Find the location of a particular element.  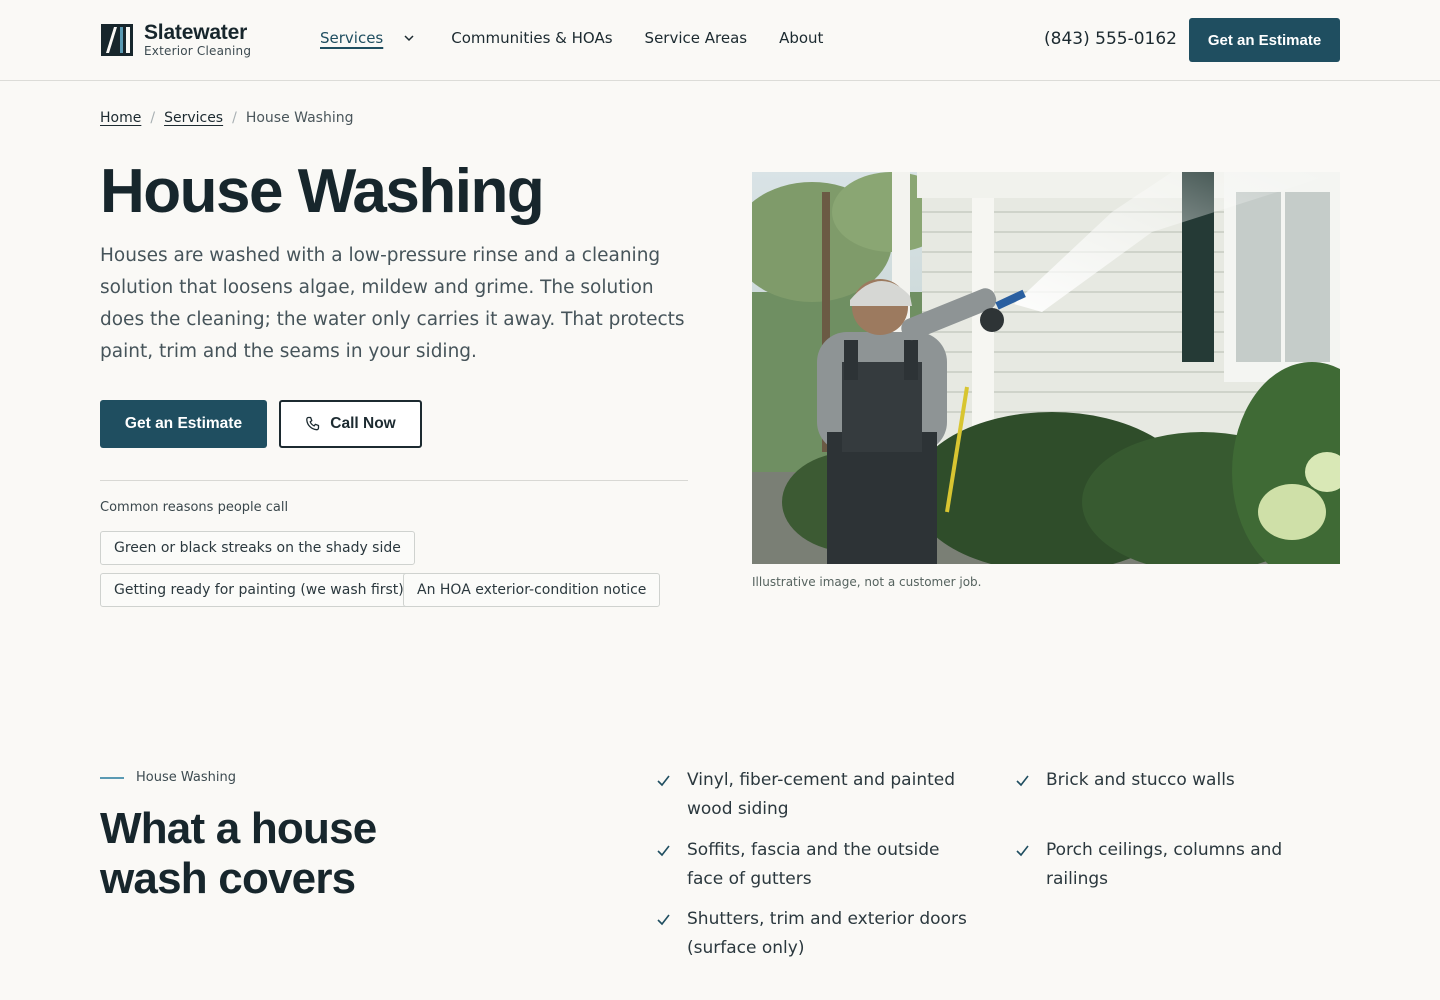

image-caption: Illustrative image, not a customer job. is located at coordinates (867, 582).